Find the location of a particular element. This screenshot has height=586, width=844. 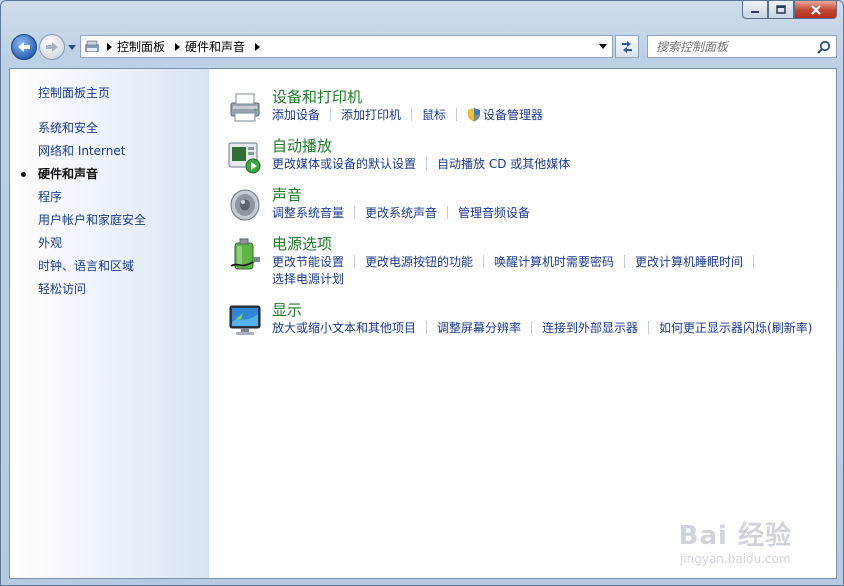

caption-buttons is located at coordinates (789, 11).